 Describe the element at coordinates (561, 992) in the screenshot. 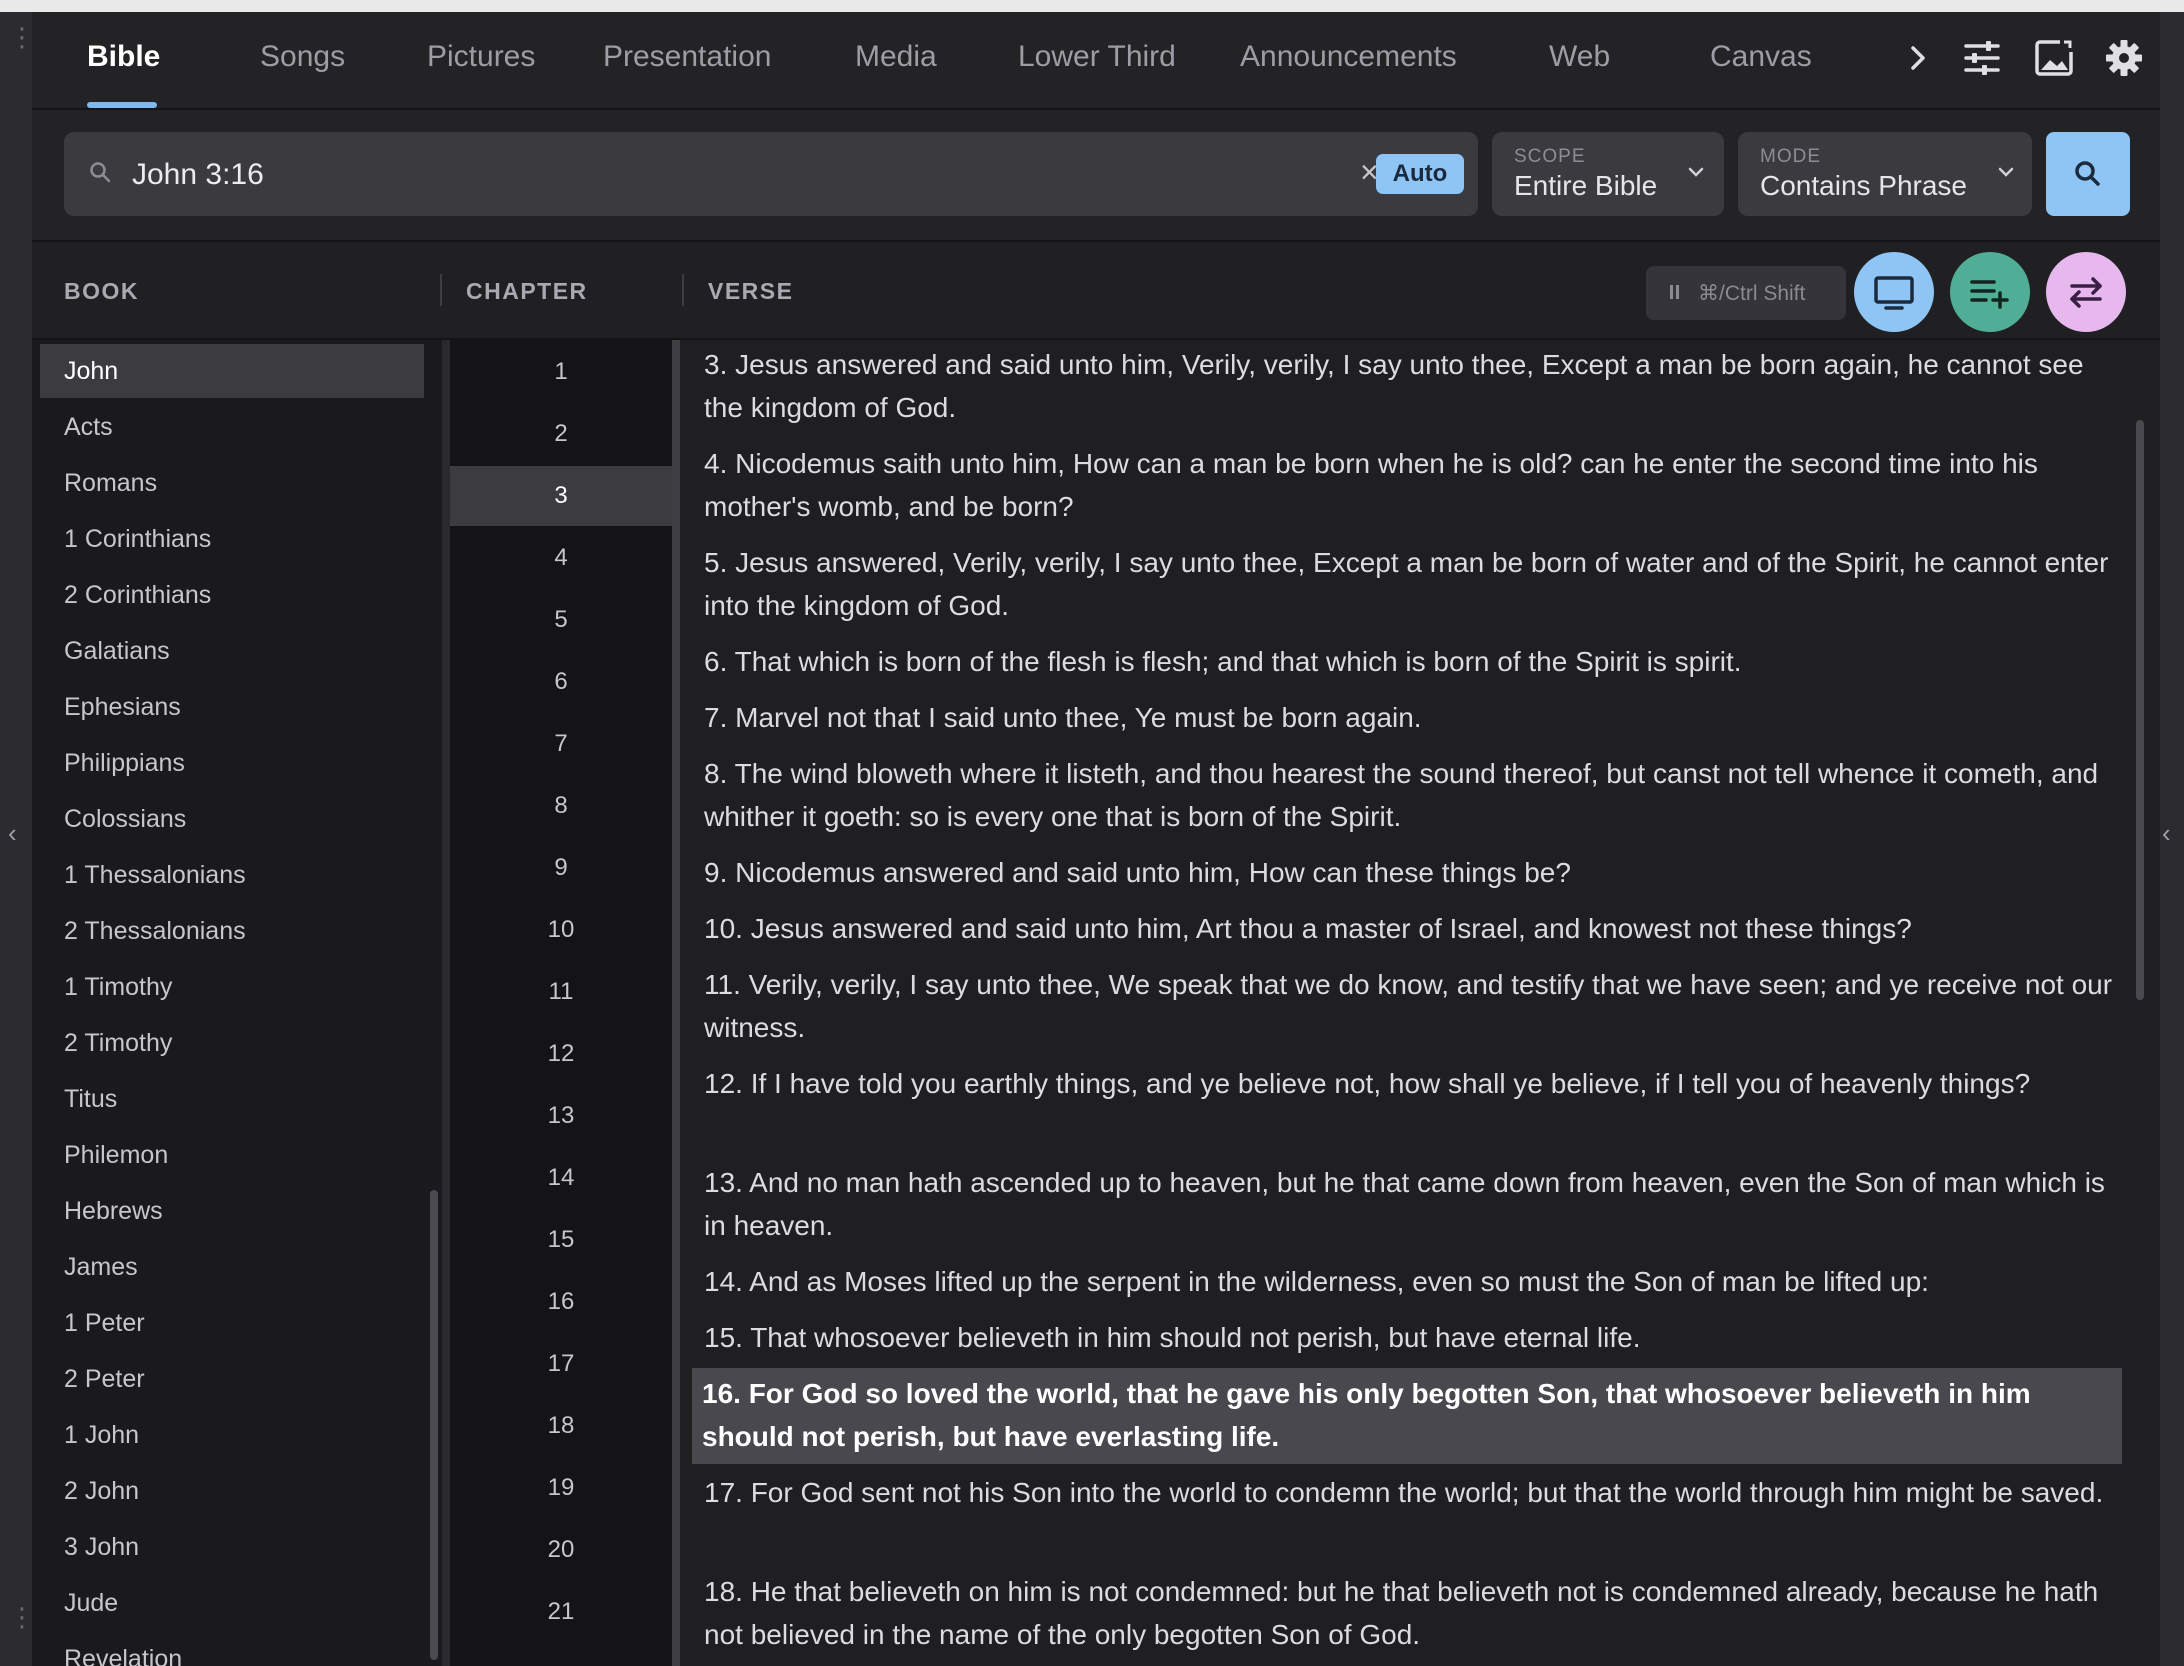

I see `chapter-item: 11` at that location.